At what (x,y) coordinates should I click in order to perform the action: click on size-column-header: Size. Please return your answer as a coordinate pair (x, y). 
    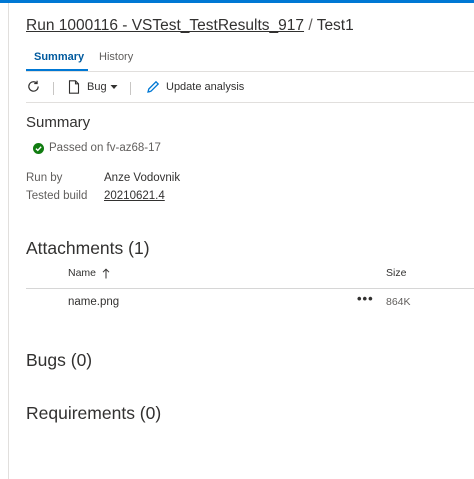
    Looking at the image, I should click on (396, 273).